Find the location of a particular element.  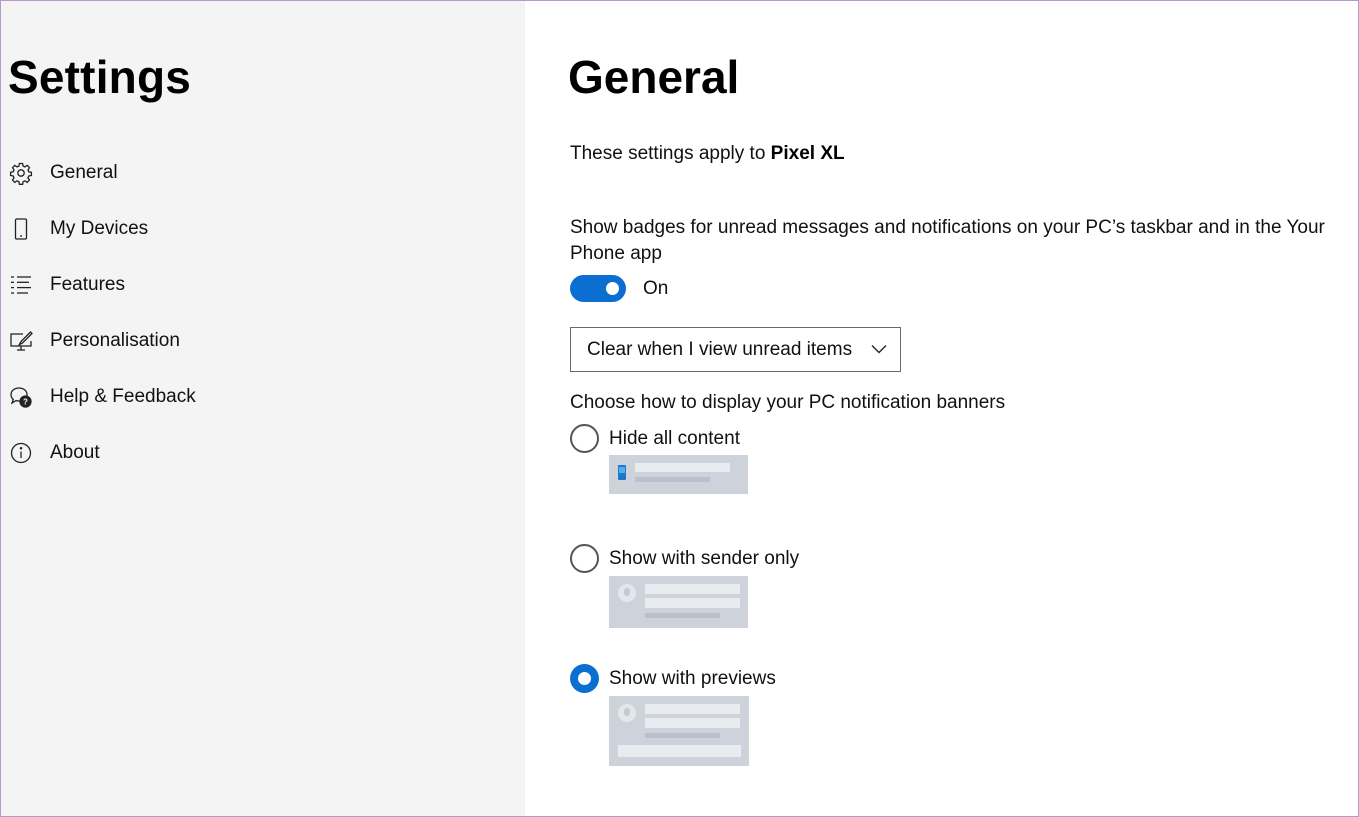

radio-label: Hide all content is located at coordinates (674, 438).